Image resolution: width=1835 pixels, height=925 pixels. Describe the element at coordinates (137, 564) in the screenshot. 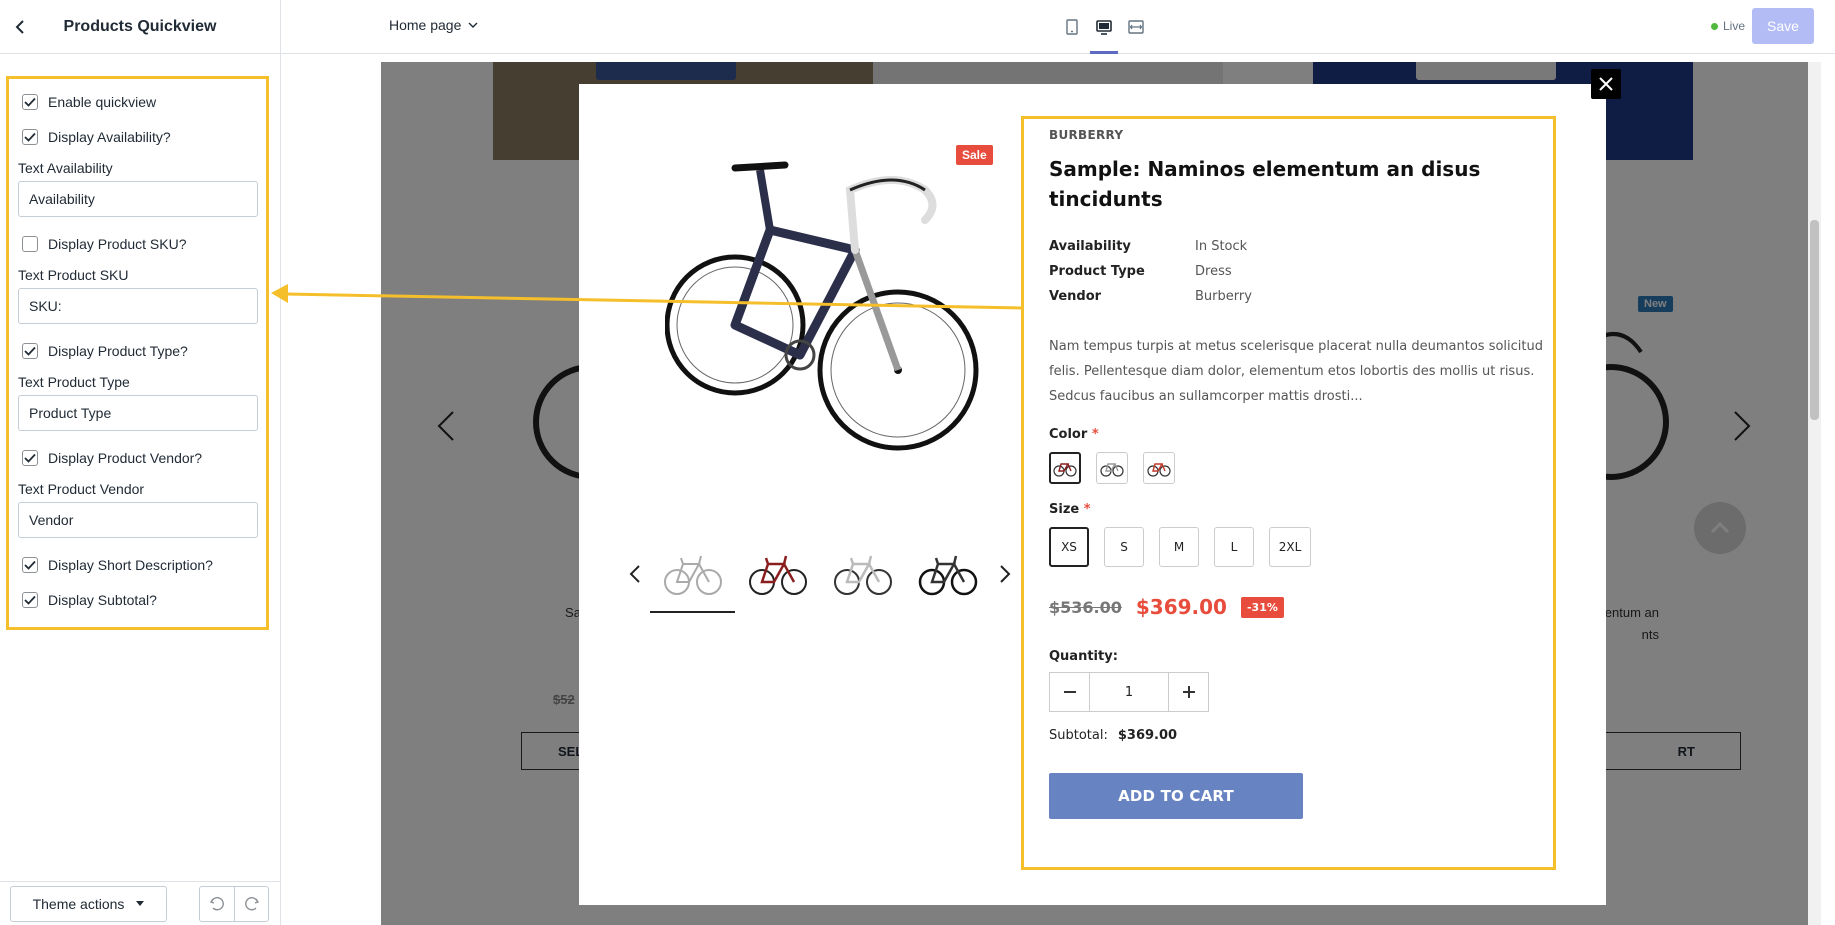

I see `display-short-description-checkbox: Display Short Description?` at that location.